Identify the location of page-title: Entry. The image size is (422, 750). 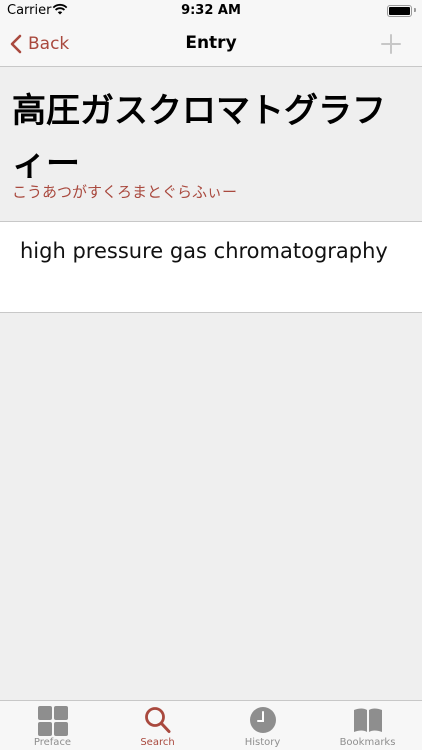
(211, 43).